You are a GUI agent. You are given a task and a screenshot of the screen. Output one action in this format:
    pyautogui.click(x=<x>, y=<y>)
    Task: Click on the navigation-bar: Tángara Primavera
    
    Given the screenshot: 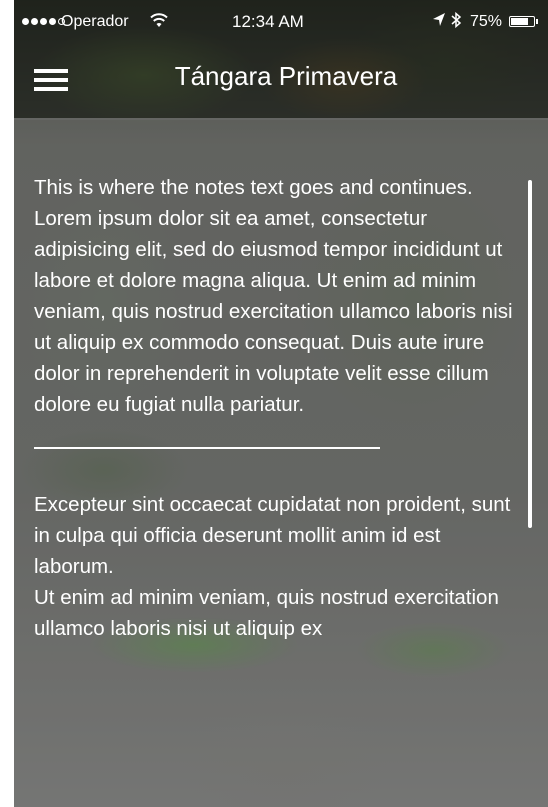 What is the action you would take?
    pyautogui.click(x=281, y=82)
    